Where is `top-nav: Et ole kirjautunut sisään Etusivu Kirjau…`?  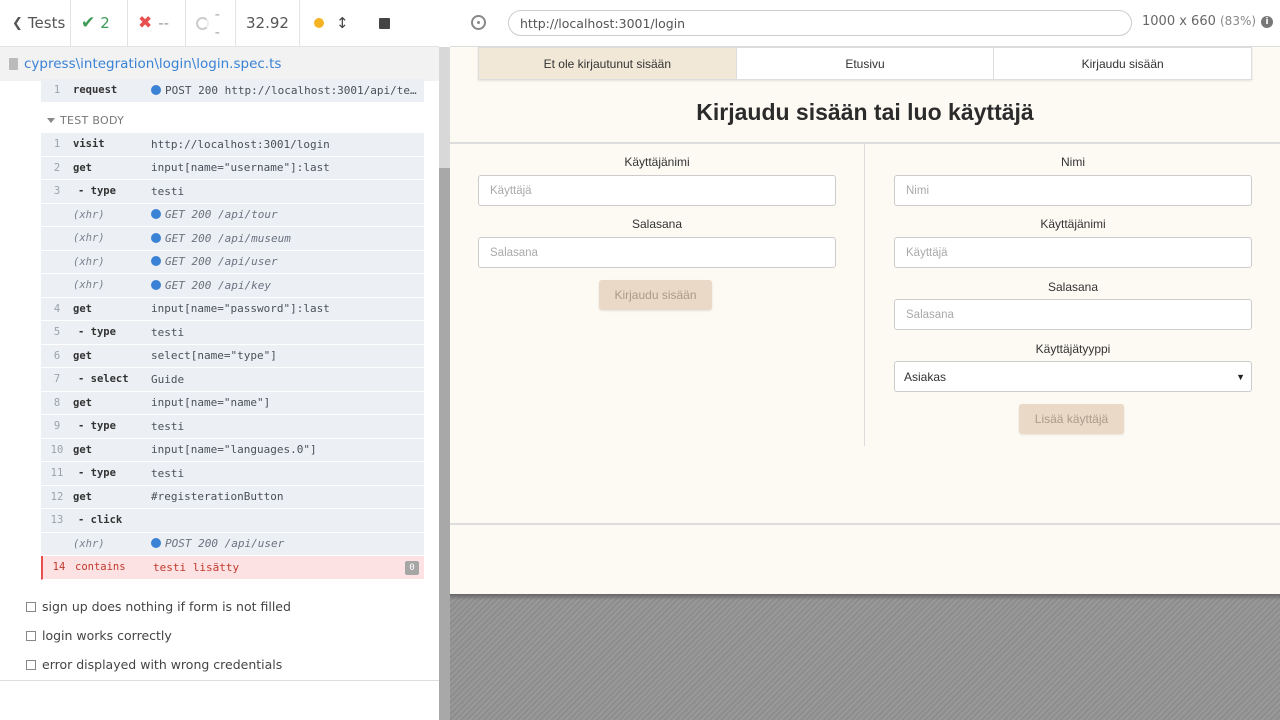
top-nav: Et ole kirjautunut sisään Etusivu Kirjau… is located at coordinates (865, 63).